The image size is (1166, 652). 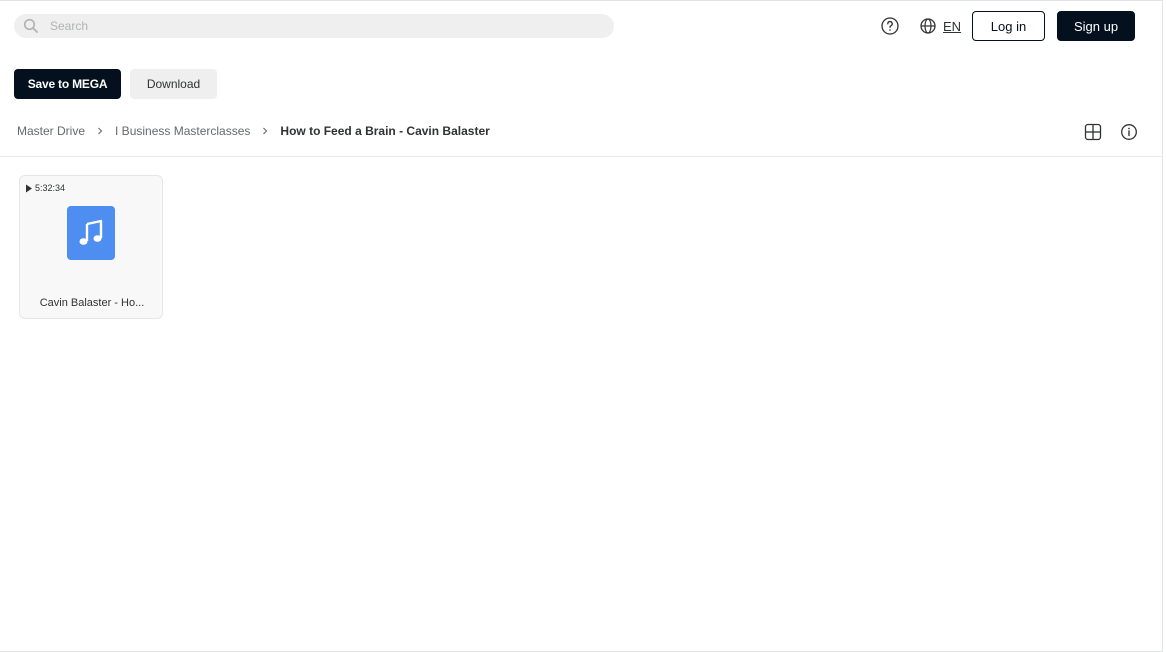 I want to click on search-icon, so click(x=30, y=25).